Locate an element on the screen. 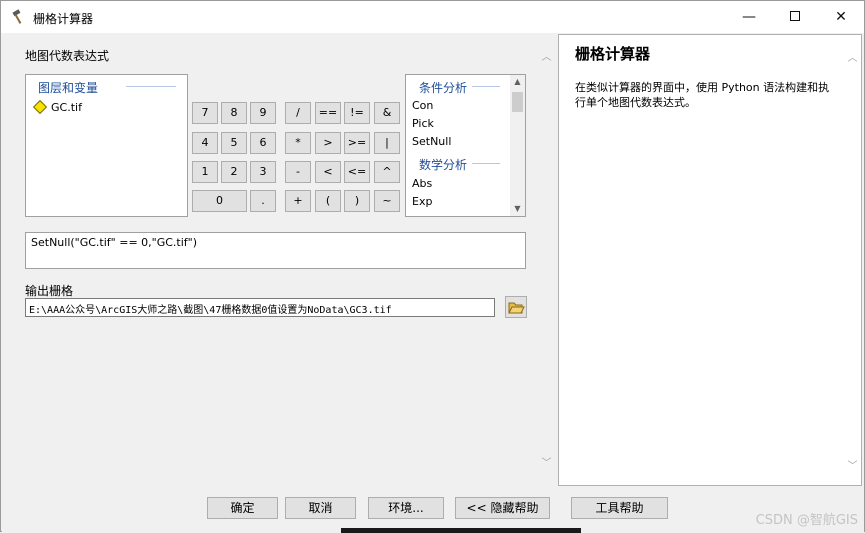  math-header-rule is located at coordinates (486, 163).